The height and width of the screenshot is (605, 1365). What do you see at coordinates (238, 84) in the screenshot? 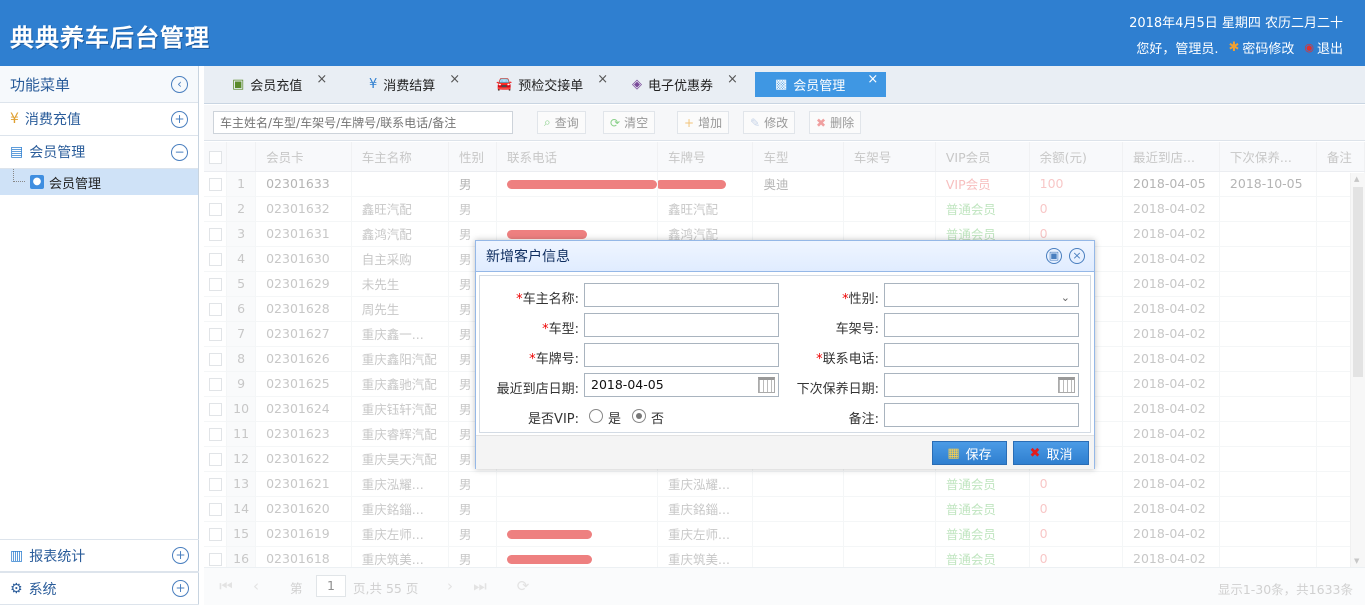
I see `money-icon: ▣` at bounding box center [238, 84].